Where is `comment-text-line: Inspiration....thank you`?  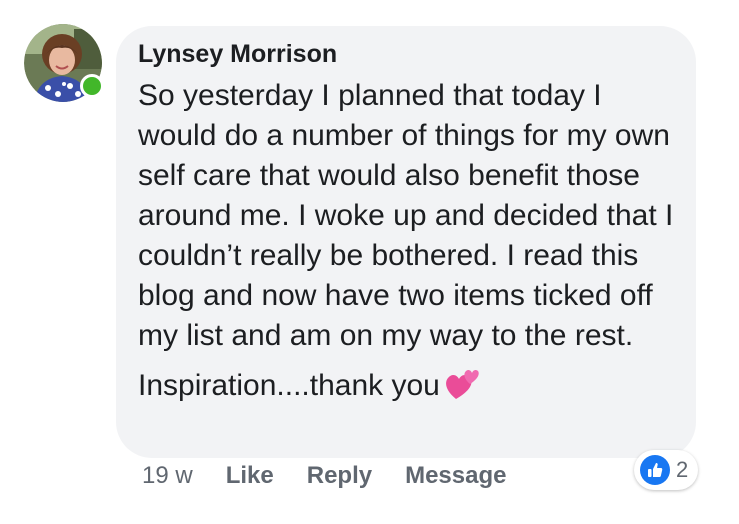 comment-text-line: Inspiration....thank you is located at coordinates (289, 385).